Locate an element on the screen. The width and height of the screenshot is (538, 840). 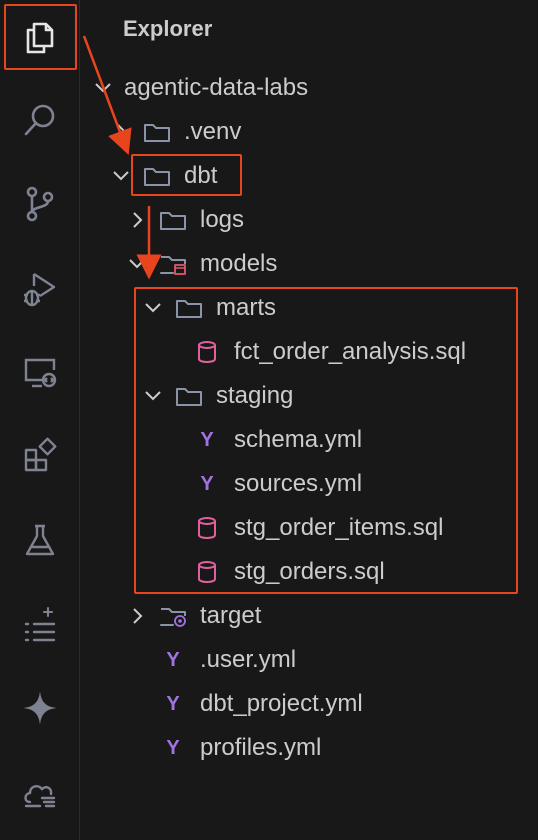
tree-item-label: dbt_project.yml is located at coordinates (281, 703).